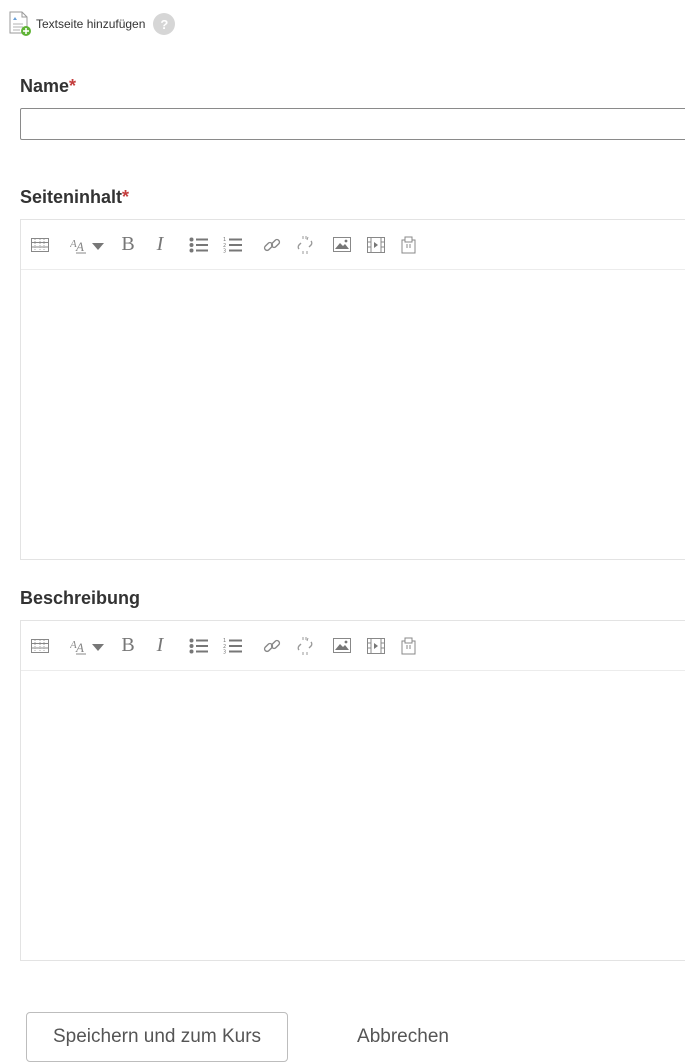 The width and height of the screenshot is (685, 1062). What do you see at coordinates (353, 646) in the screenshot?
I see `description-editor-toolbar: AA B I 123` at bounding box center [353, 646].